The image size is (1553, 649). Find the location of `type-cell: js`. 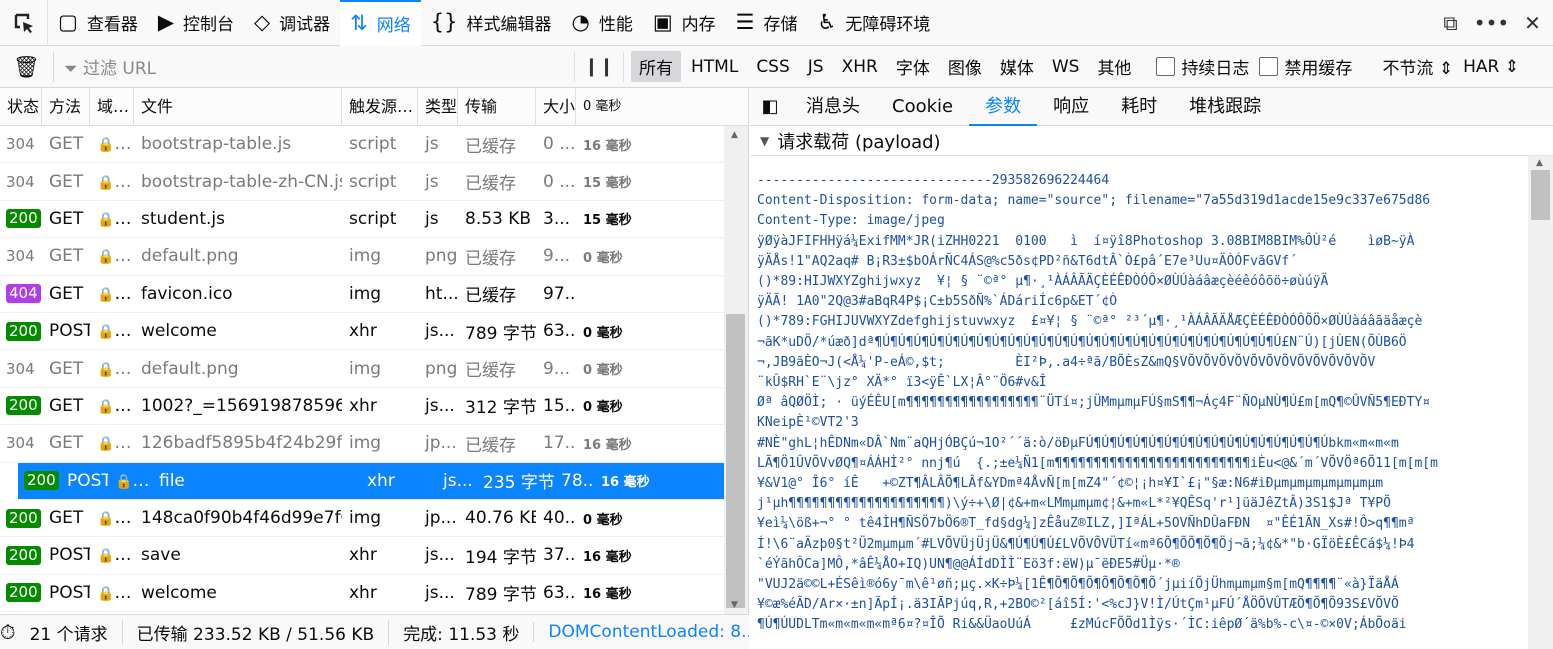

type-cell: js is located at coordinates (432, 181).